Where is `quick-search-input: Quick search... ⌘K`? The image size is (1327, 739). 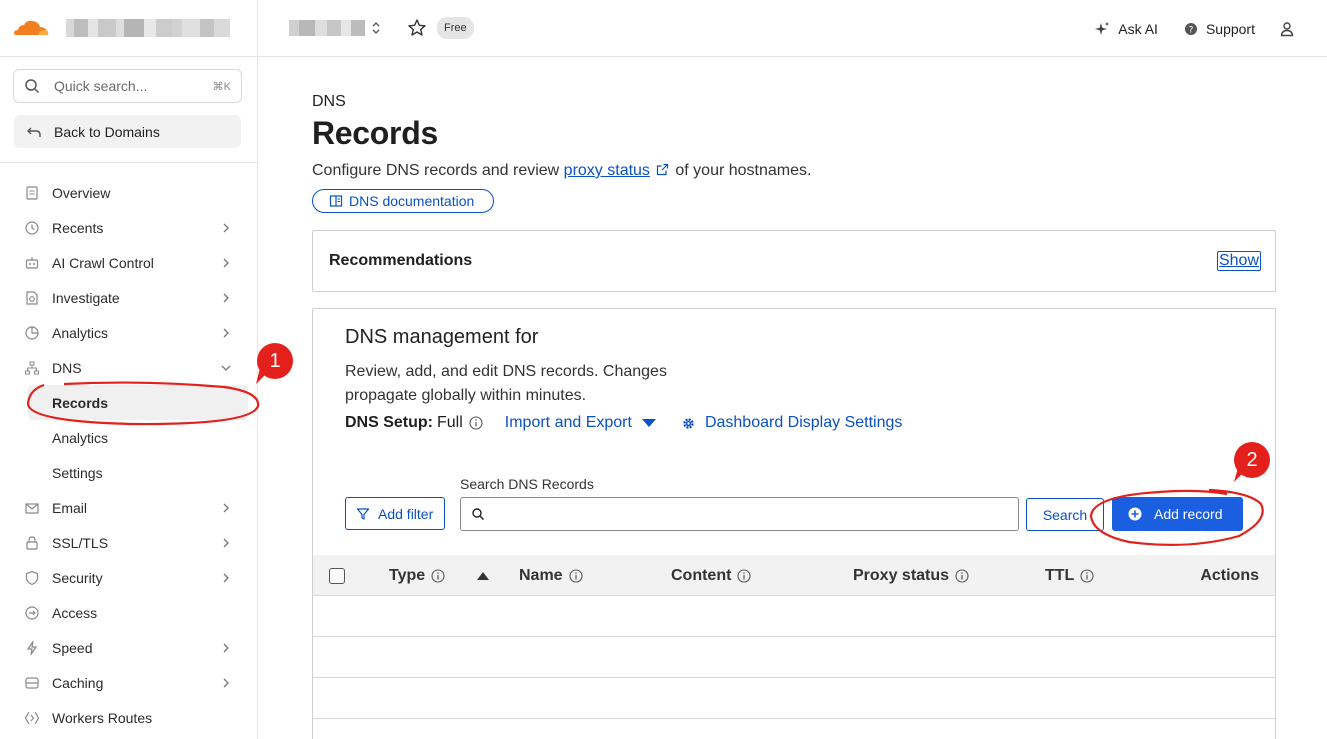 quick-search-input: Quick search... ⌘K is located at coordinates (127, 86).